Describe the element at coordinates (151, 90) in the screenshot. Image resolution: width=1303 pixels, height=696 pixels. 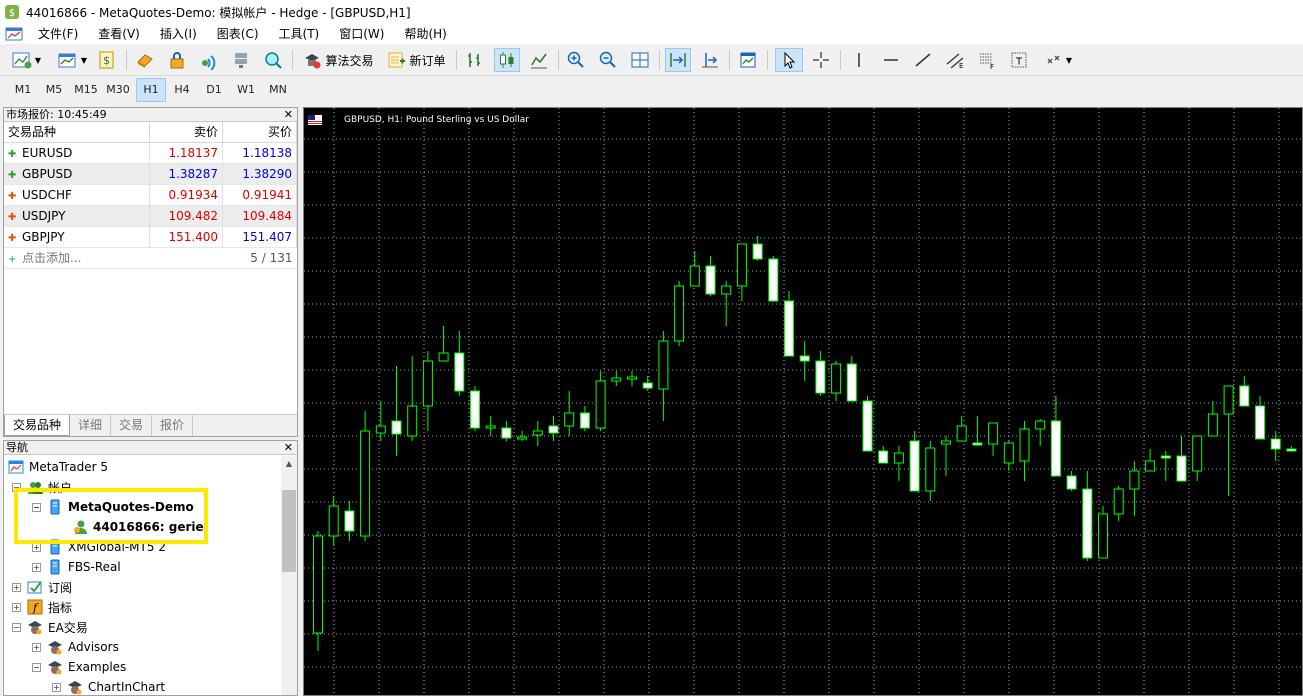
I see `timeframe-h1-button: H1` at that location.